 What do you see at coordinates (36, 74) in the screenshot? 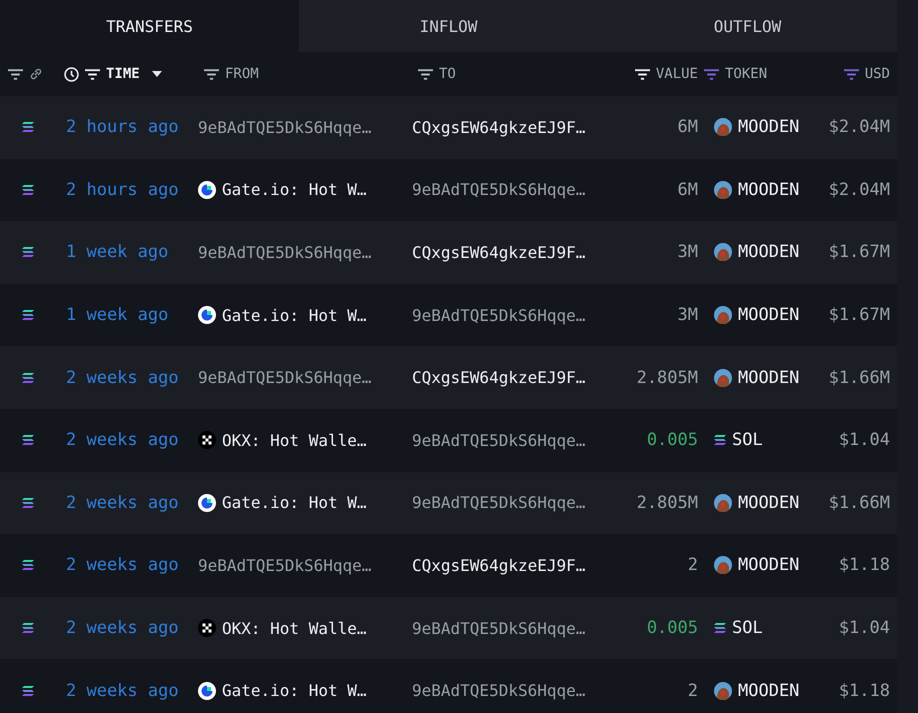
I see `link-icon` at bounding box center [36, 74].